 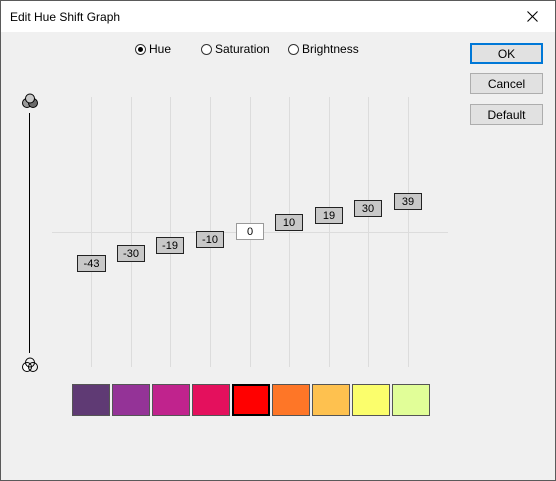 I want to click on hue-value-5: 0, so click(x=250, y=231).